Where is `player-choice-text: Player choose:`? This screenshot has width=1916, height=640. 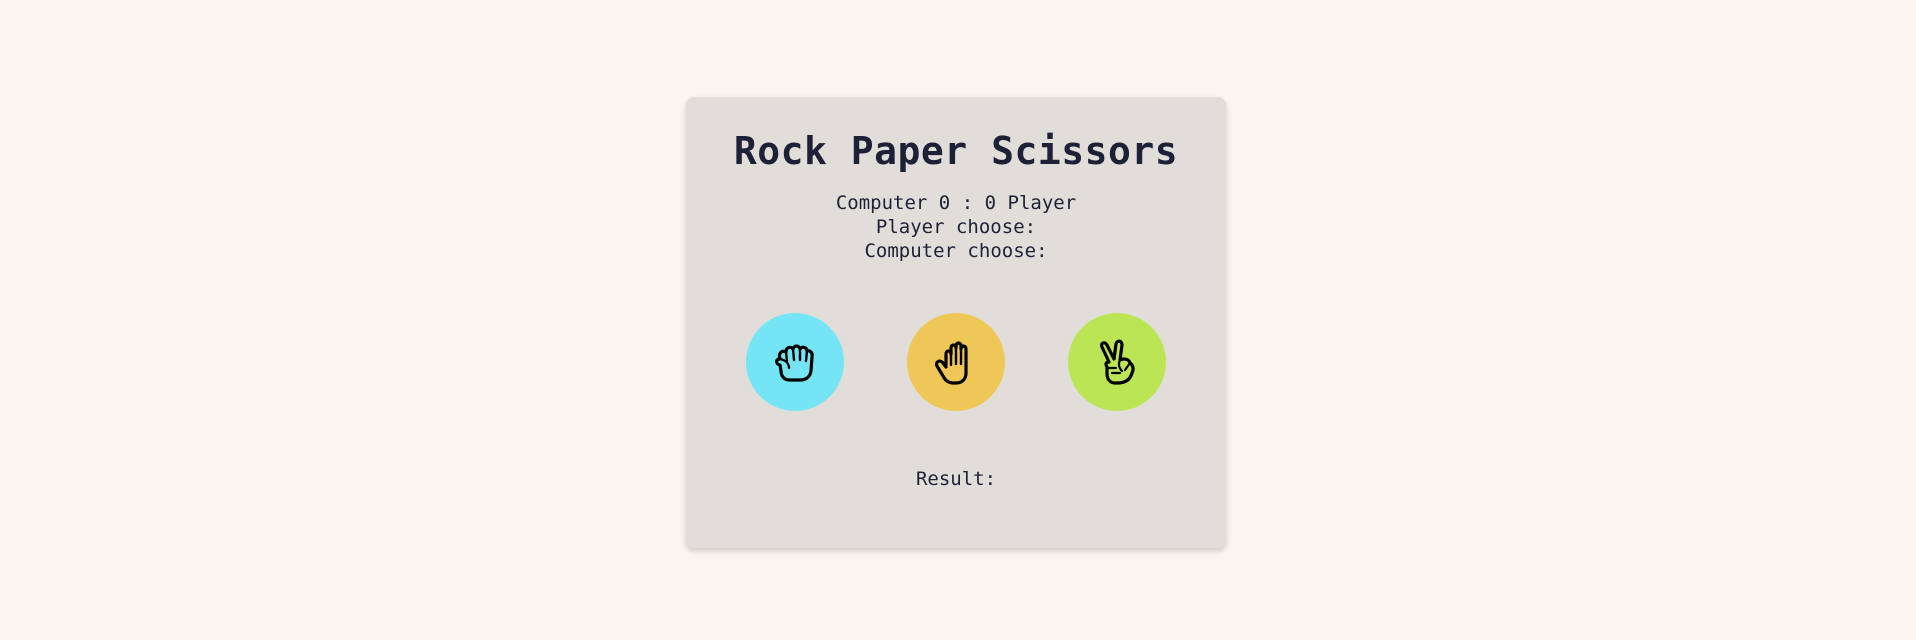
player-choice-text: Player choose: is located at coordinates (956, 227).